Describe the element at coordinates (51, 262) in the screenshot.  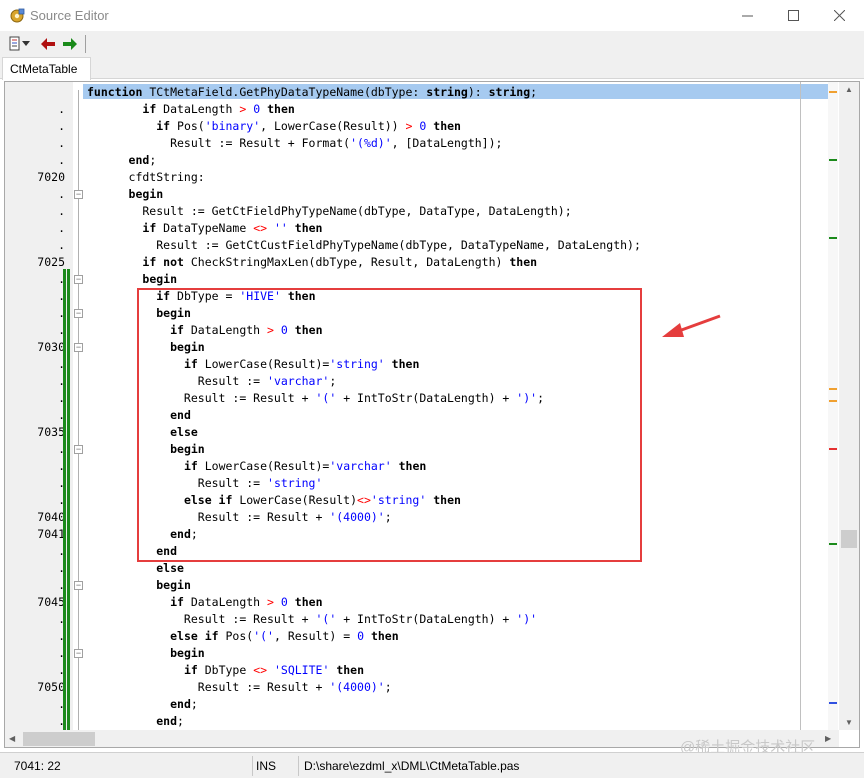
I see `line-number: 7025` at that location.